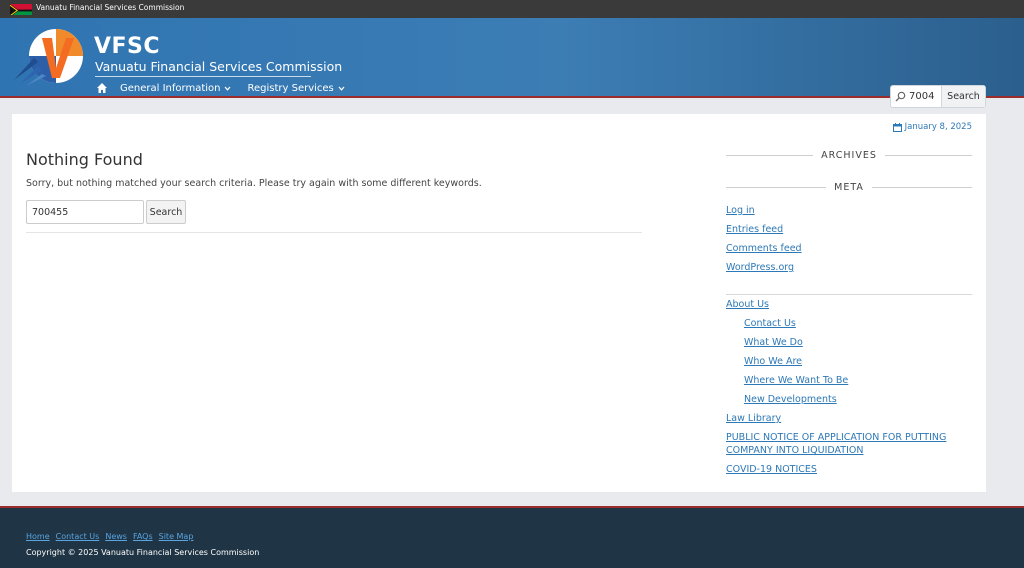  What do you see at coordinates (50, 58) in the screenshot?
I see `vfsc-logo` at bounding box center [50, 58].